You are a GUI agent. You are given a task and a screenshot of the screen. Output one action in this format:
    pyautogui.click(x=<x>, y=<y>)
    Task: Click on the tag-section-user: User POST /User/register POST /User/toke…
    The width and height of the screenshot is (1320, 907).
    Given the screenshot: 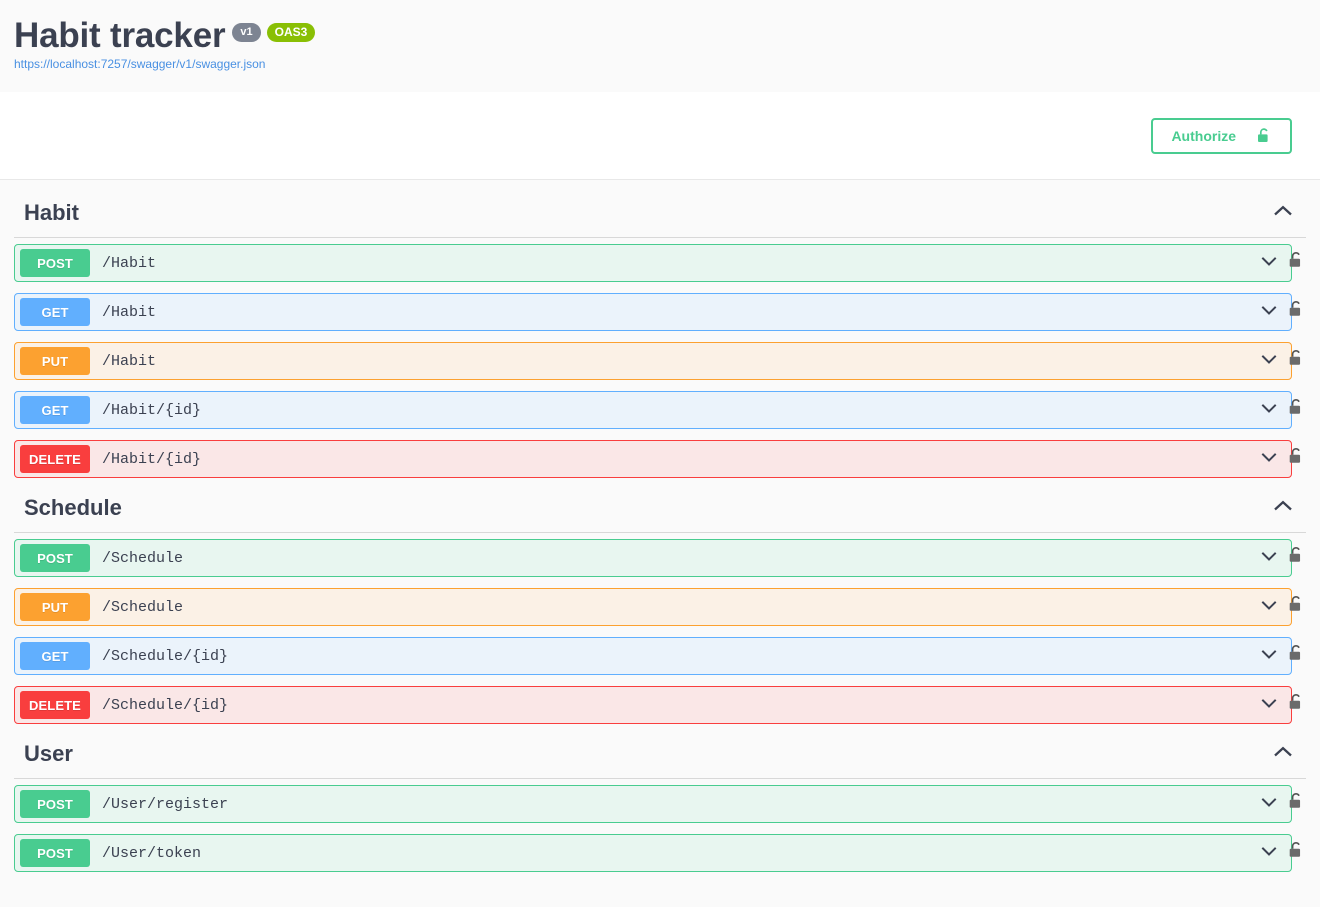 What is the action you would take?
    pyautogui.click(x=660, y=803)
    